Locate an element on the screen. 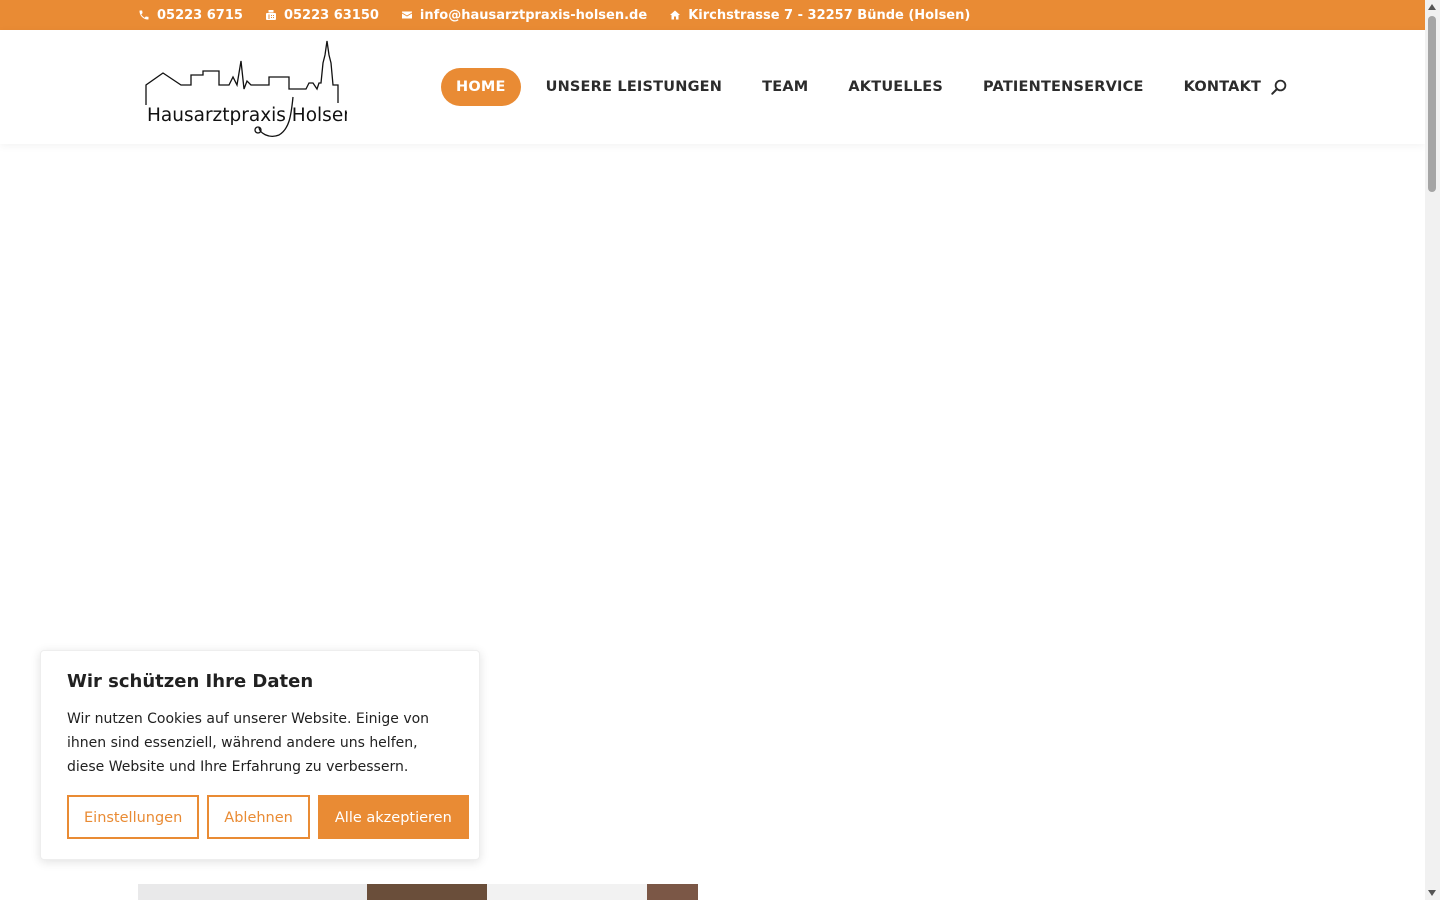 The width and height of the screenshot is (1440, 900). phone-icon is located at coordinates (144, 15).